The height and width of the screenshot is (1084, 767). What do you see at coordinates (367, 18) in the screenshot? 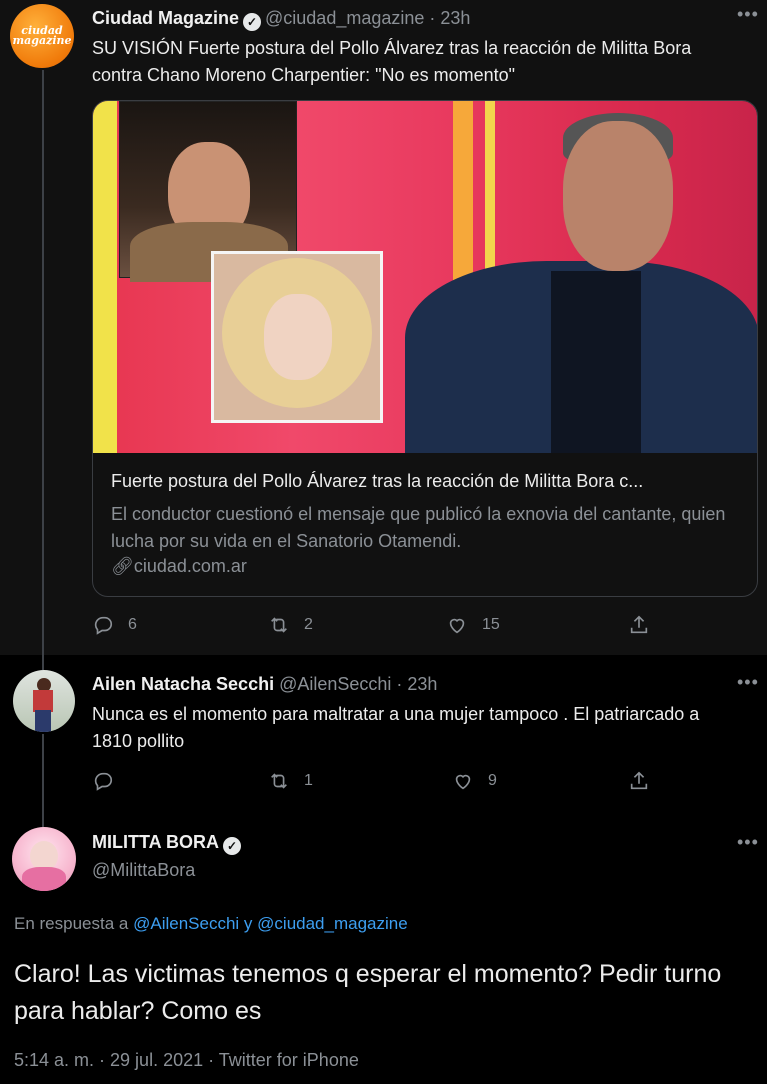
I see `author-handle: @ciudad_magazine · 23h` at bounding box center [367, 18].